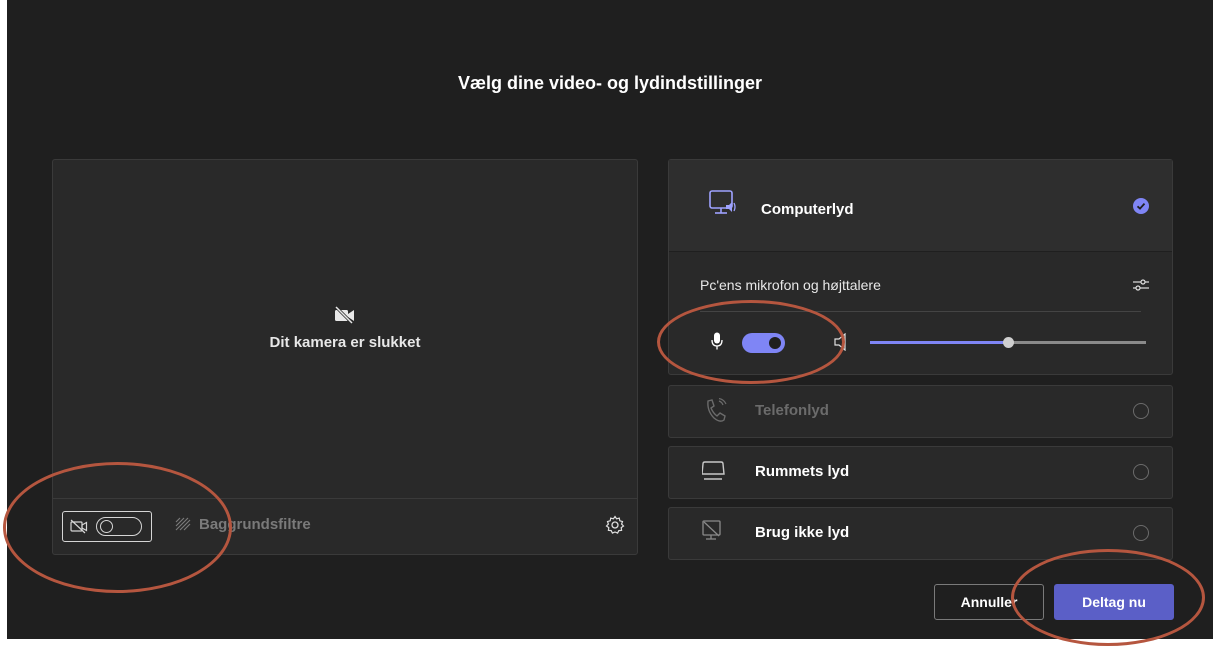 The height and width of the screenshot is (646, 1213). I want to click on divider, so click(920, 311).